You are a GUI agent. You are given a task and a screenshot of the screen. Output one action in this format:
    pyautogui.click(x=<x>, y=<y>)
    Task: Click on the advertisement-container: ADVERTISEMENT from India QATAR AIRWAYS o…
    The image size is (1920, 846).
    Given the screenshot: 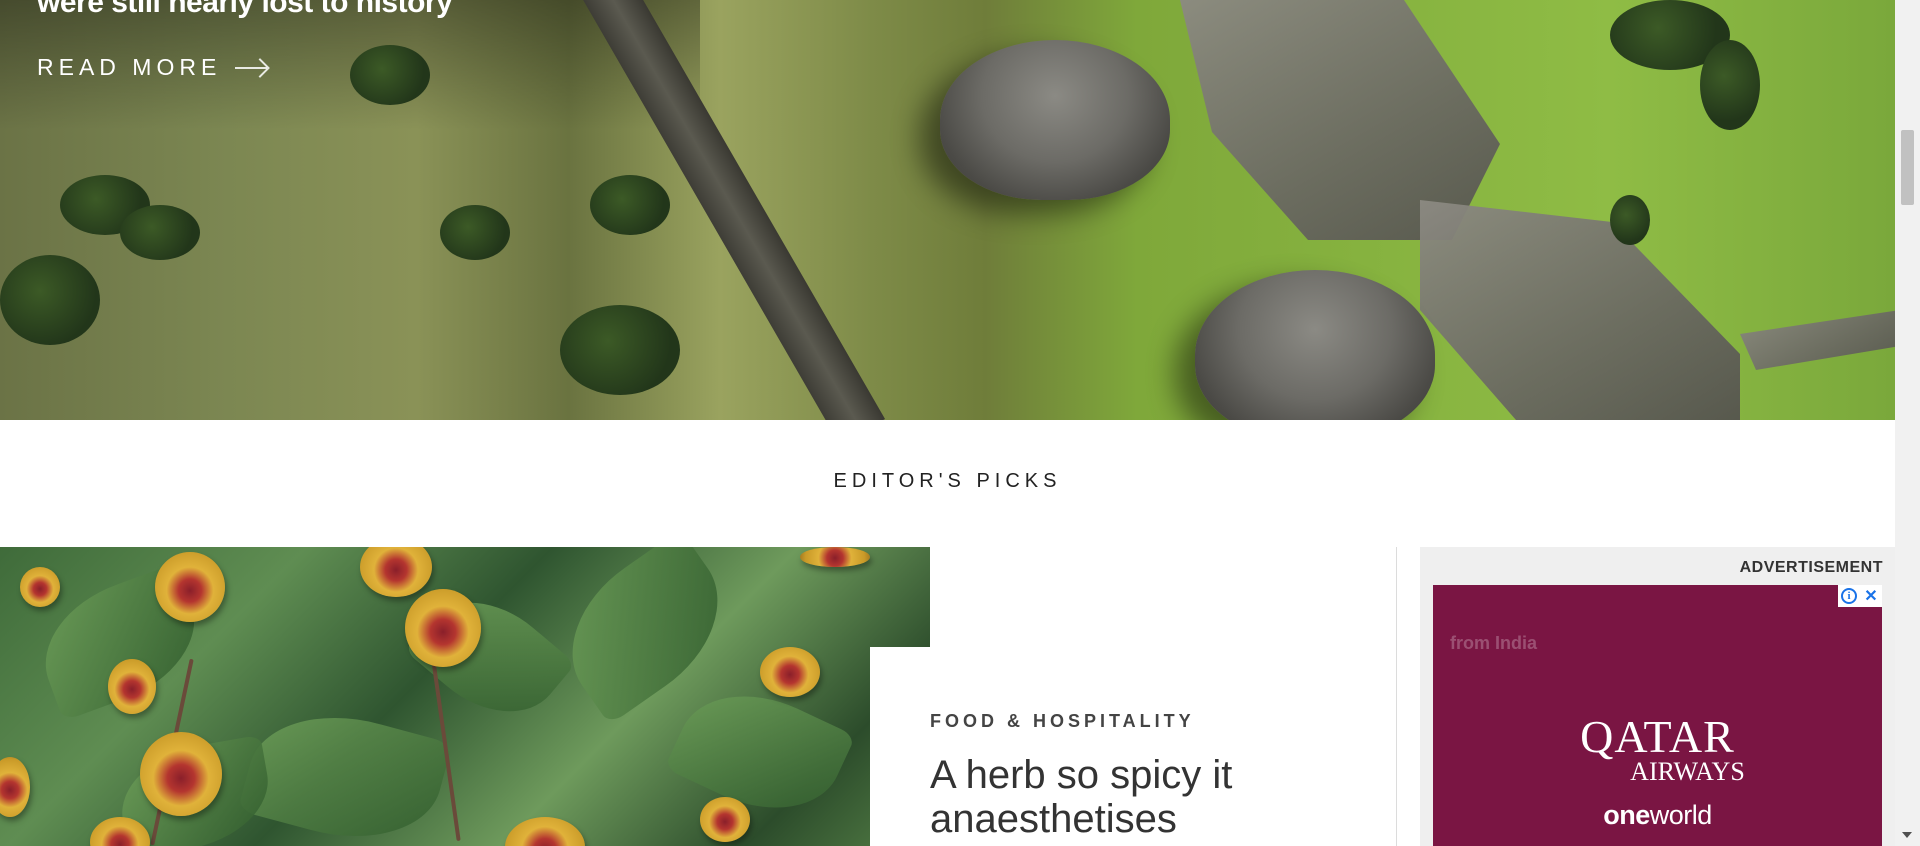 What is the action you would take?
    pyautogui.click(x=1657, y=696)
    